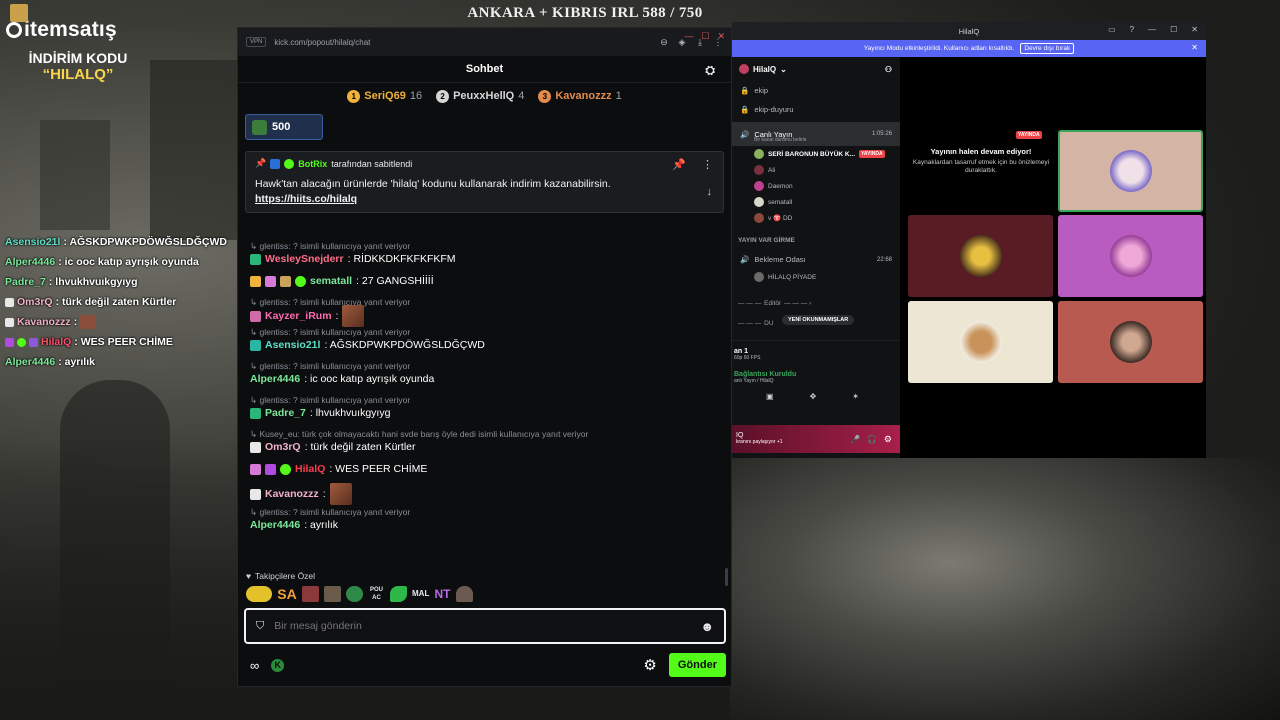  What do you see at coordinates (521, 96) in the screenshot?
I see `leaderboard-count: 4` at bounding box center [521, 96].